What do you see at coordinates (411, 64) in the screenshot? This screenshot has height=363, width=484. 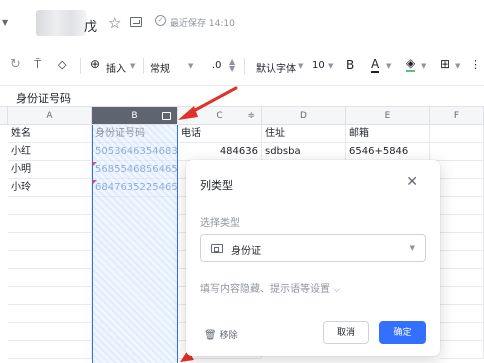 I see `fill-color-icon: ◈` at bounding box center [411, 64].